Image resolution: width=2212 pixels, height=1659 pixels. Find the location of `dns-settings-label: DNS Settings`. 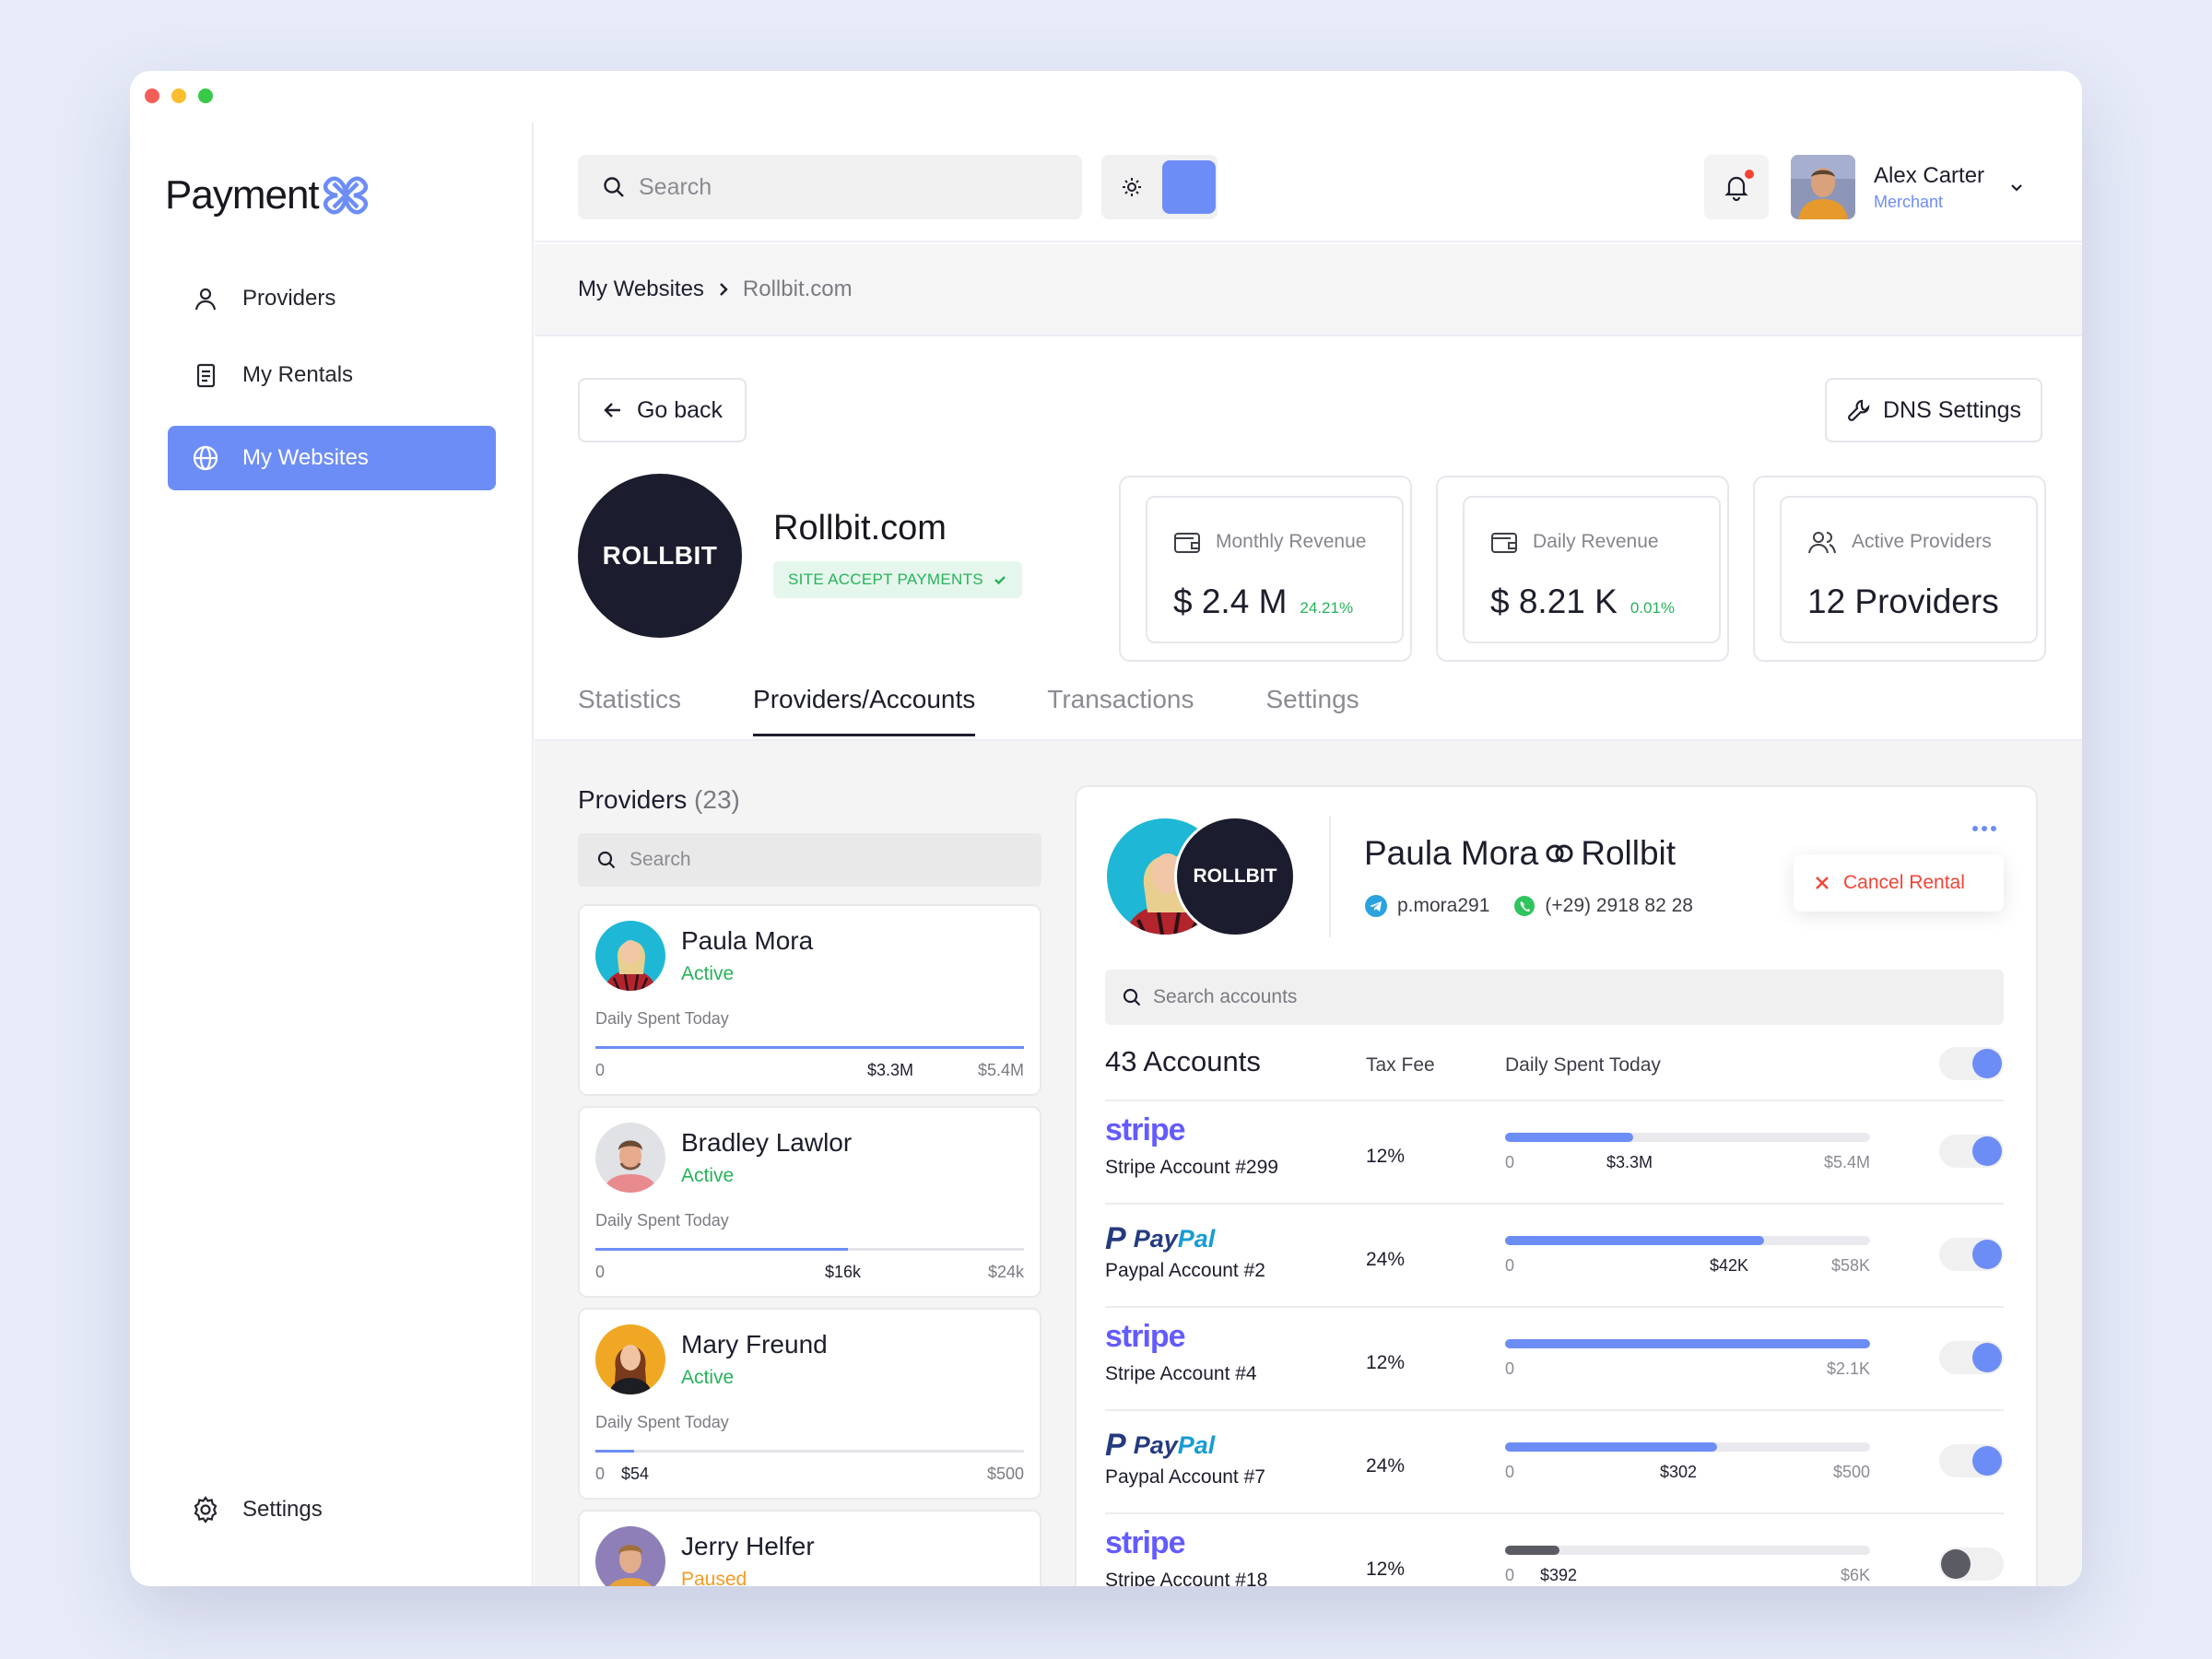

dns-settings-label: DNS Settings is located at coordinates (1952, 409).